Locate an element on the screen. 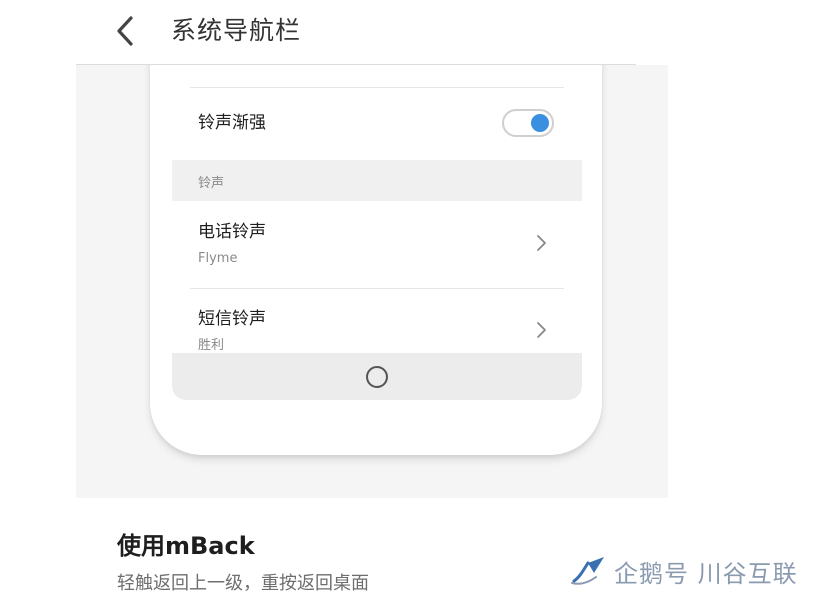 This screenshot has width=833, height=601. home-circle-icon is located at coordinates (377, 377).